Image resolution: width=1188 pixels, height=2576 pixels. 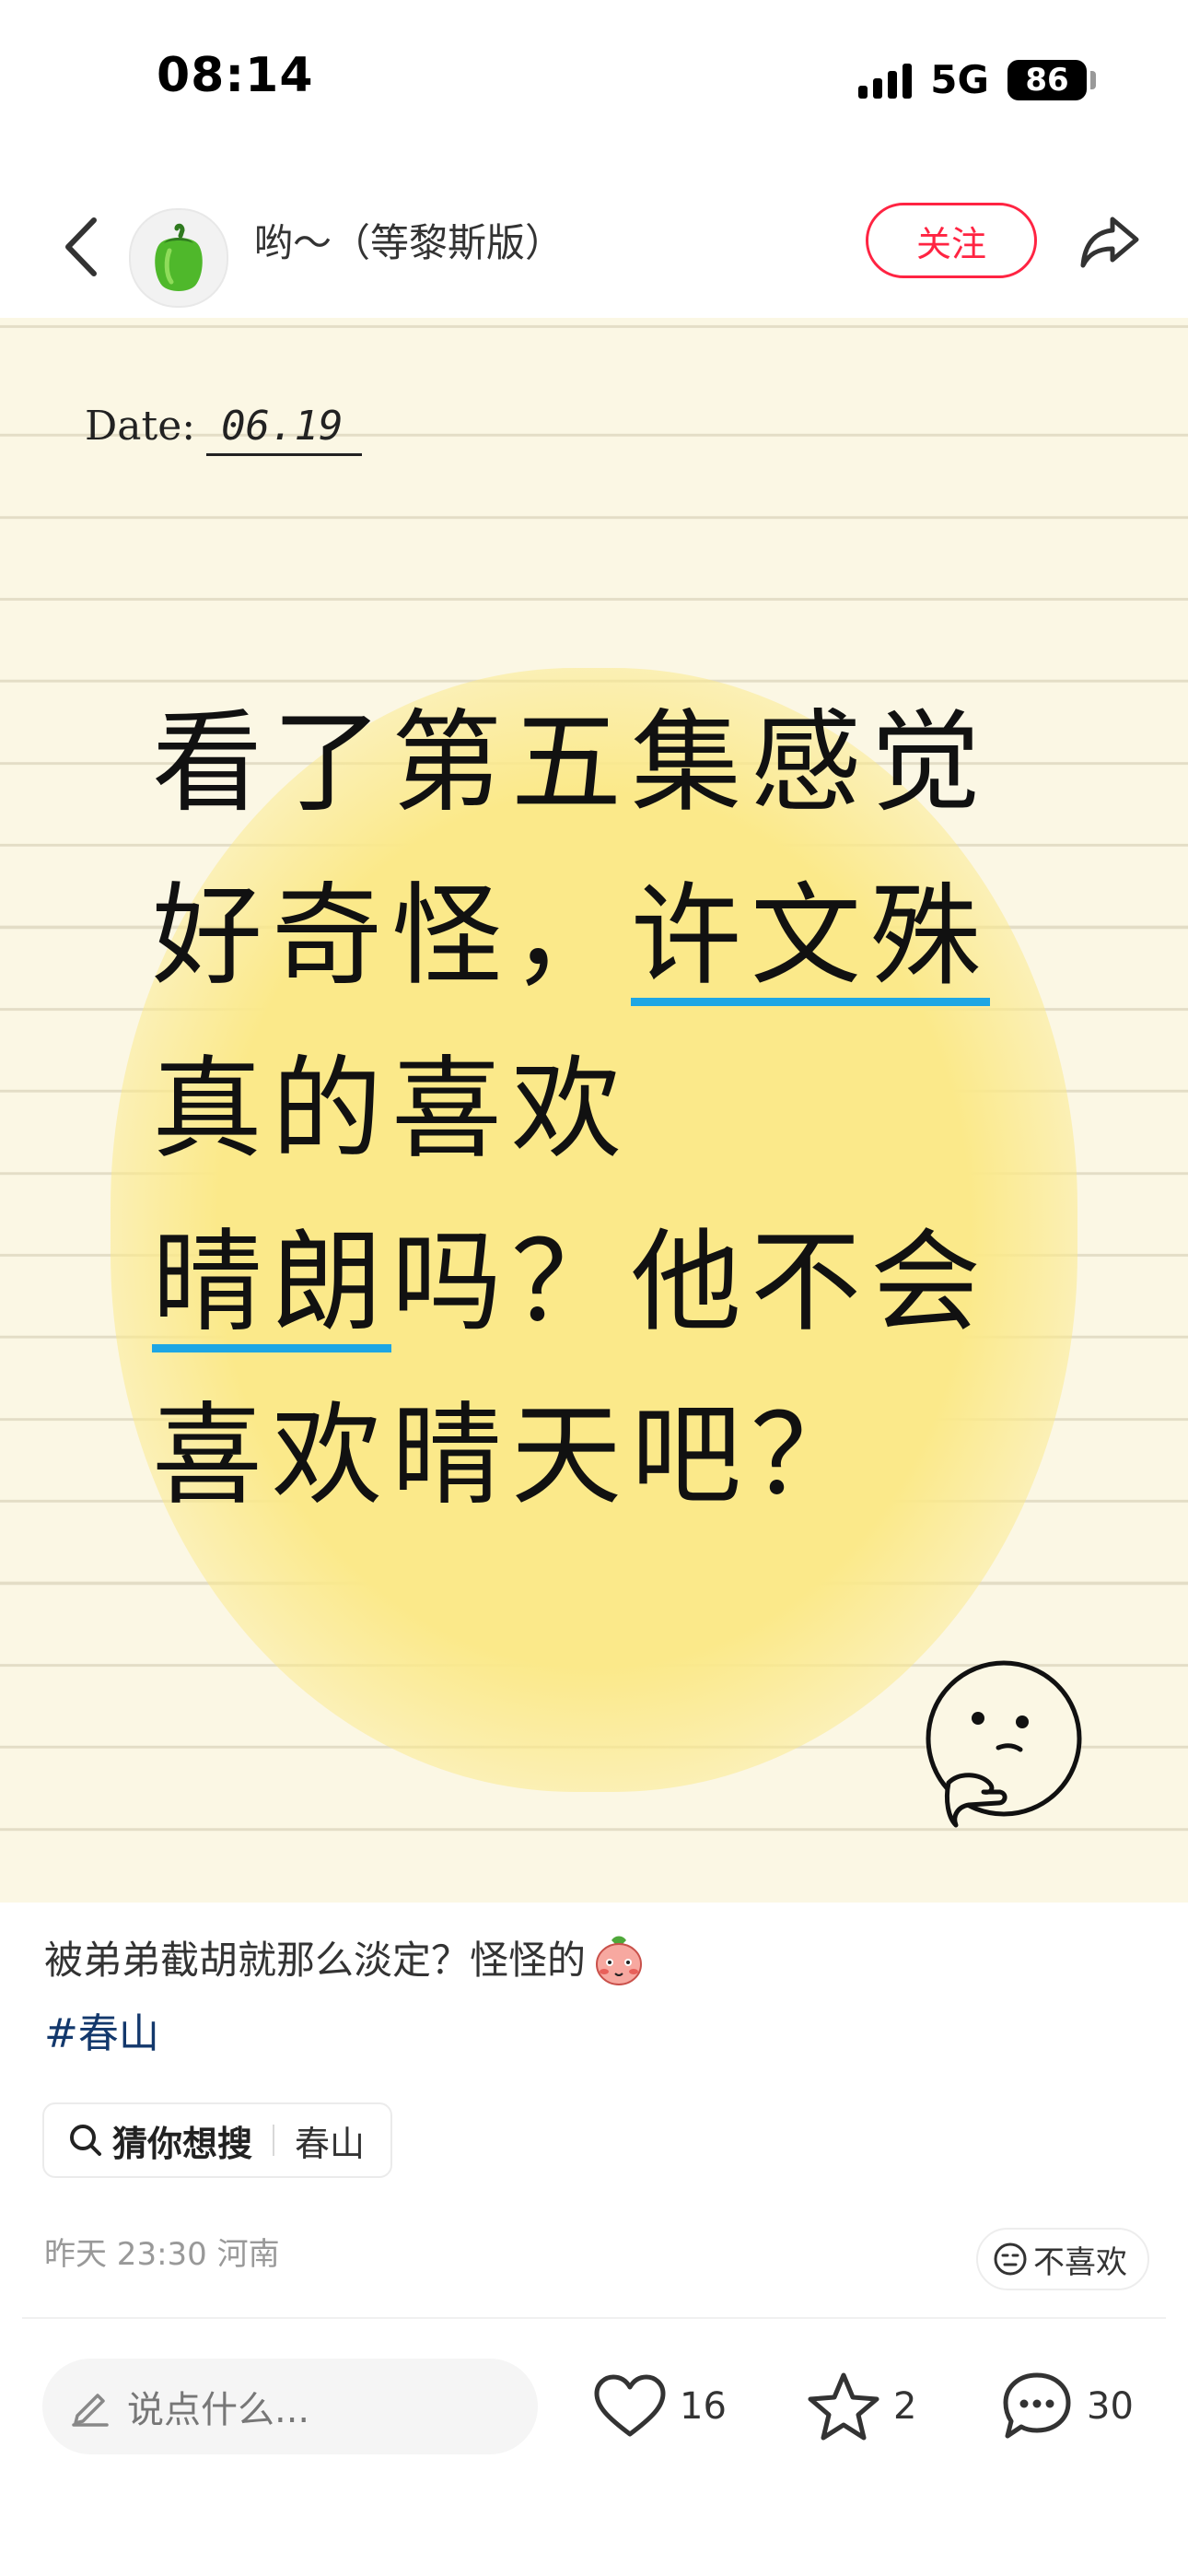 I want to click on divider, so click(x=594, y=2318).